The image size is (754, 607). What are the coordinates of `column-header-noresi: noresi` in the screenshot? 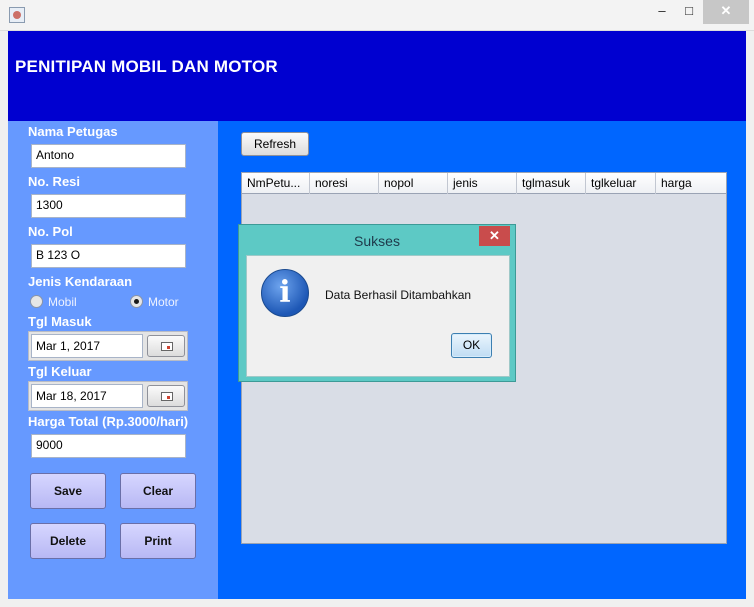 It's located at (344, 183).